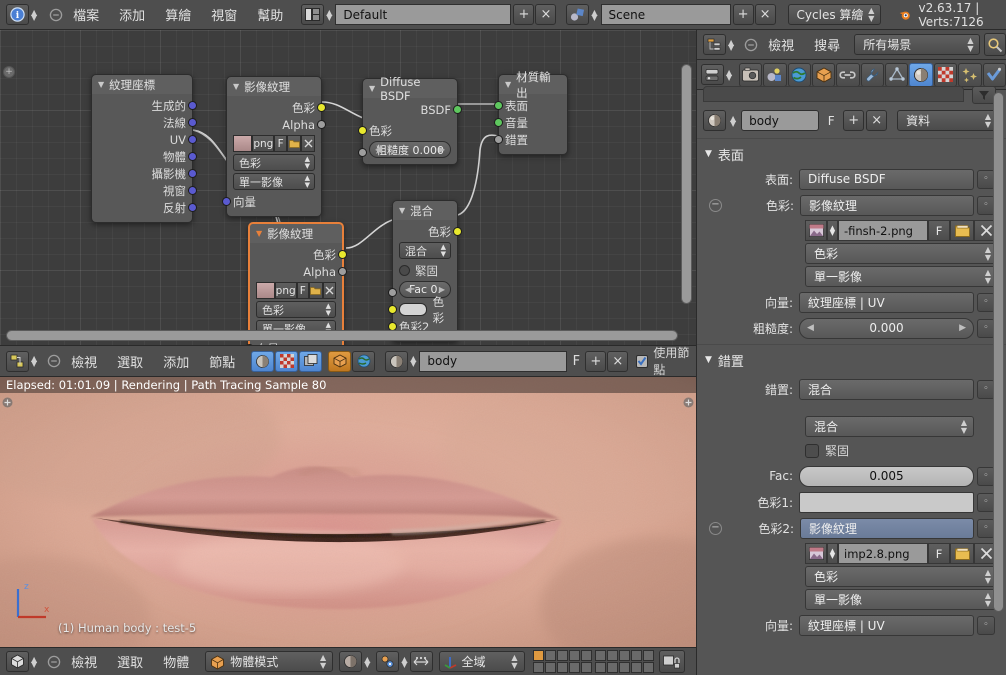 The width and height of the screenshot is (1006, 675). I want to click on displacement-vector-dropdown: 紋理座標 | UV ◦, so click(897, 625).